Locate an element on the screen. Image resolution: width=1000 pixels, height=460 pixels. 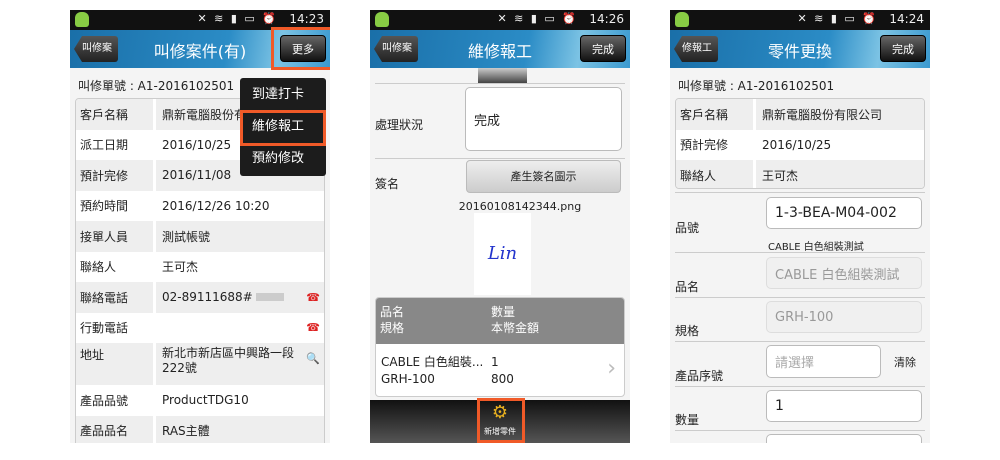
row-label: 行動電話 is located at coordinates (116, 327).